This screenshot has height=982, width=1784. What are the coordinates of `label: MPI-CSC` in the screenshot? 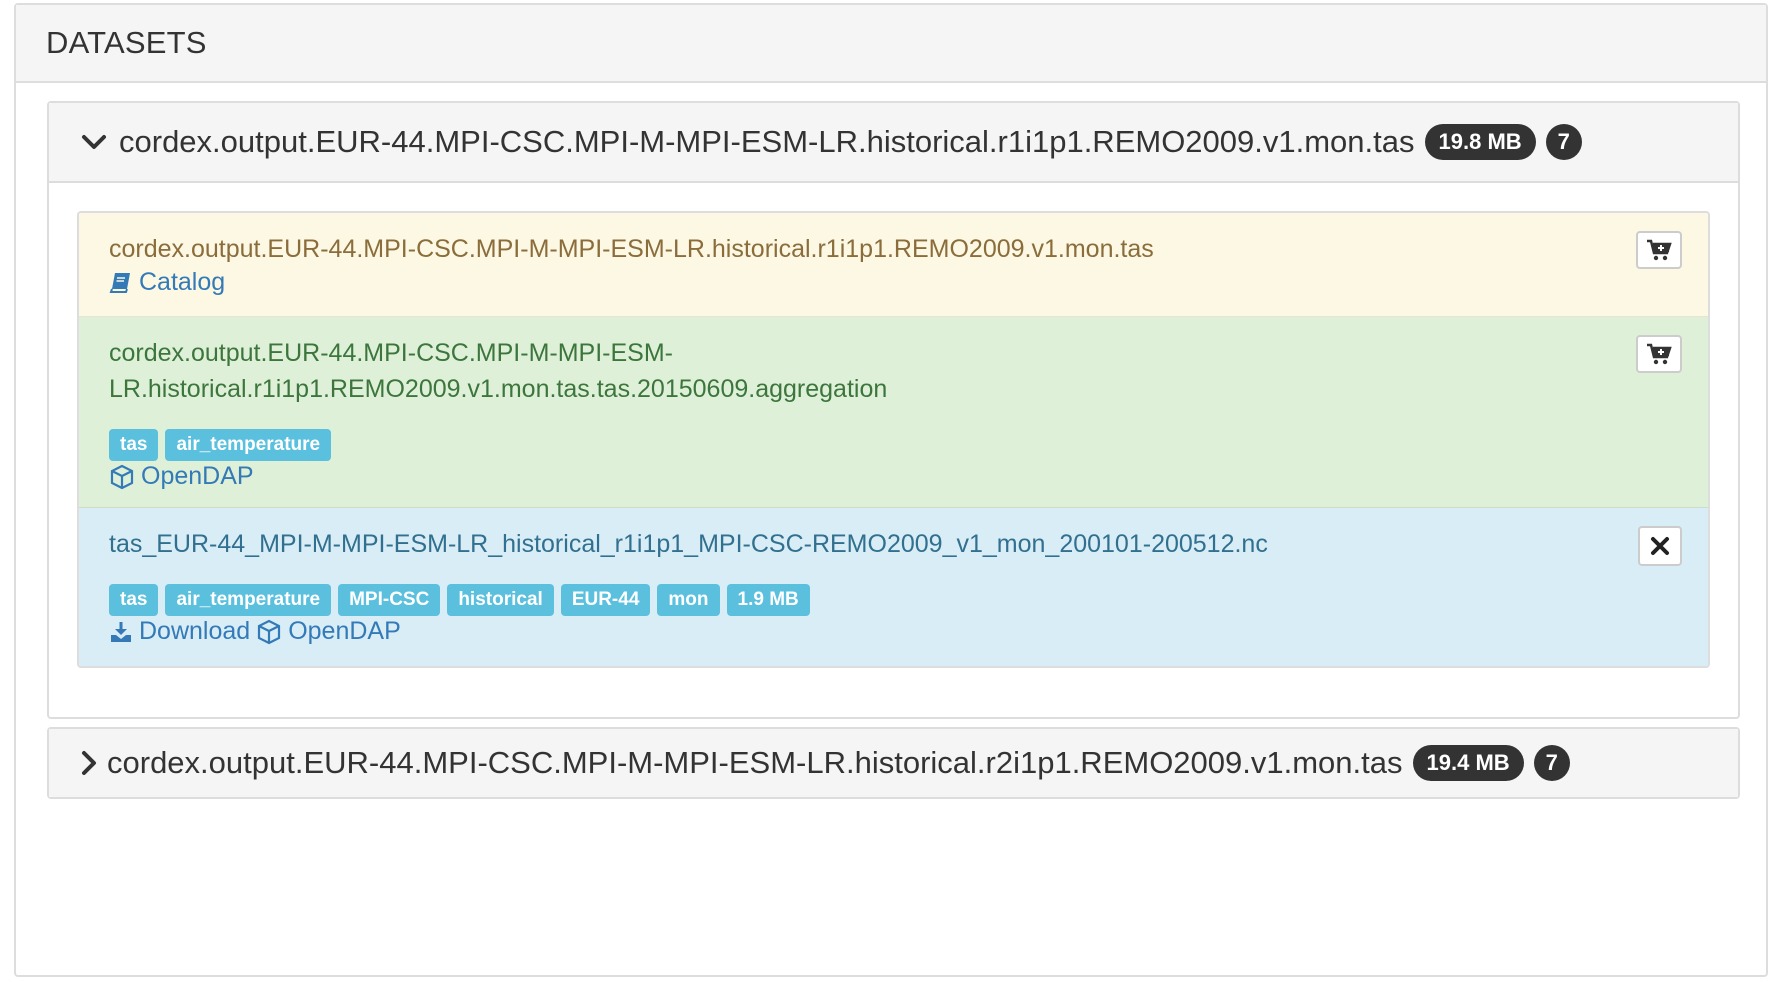 It's located at (389, 600).